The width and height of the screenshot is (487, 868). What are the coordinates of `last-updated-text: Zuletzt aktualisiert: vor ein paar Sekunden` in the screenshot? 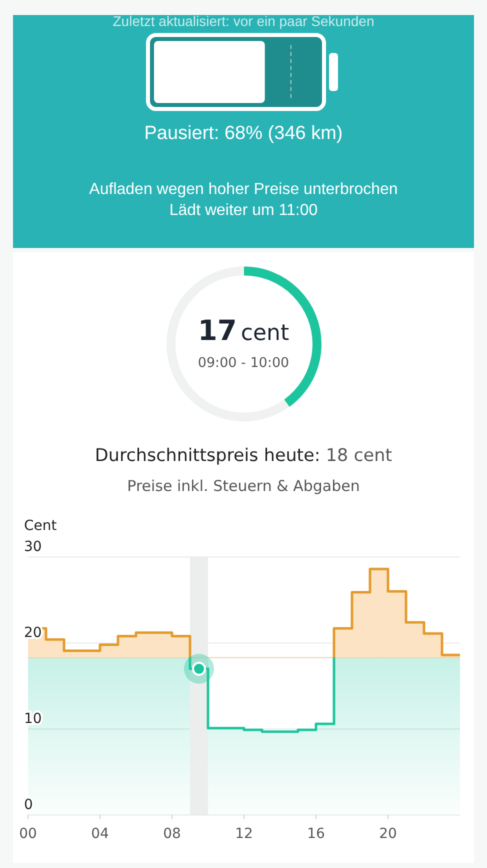 It's located at (243, 22).